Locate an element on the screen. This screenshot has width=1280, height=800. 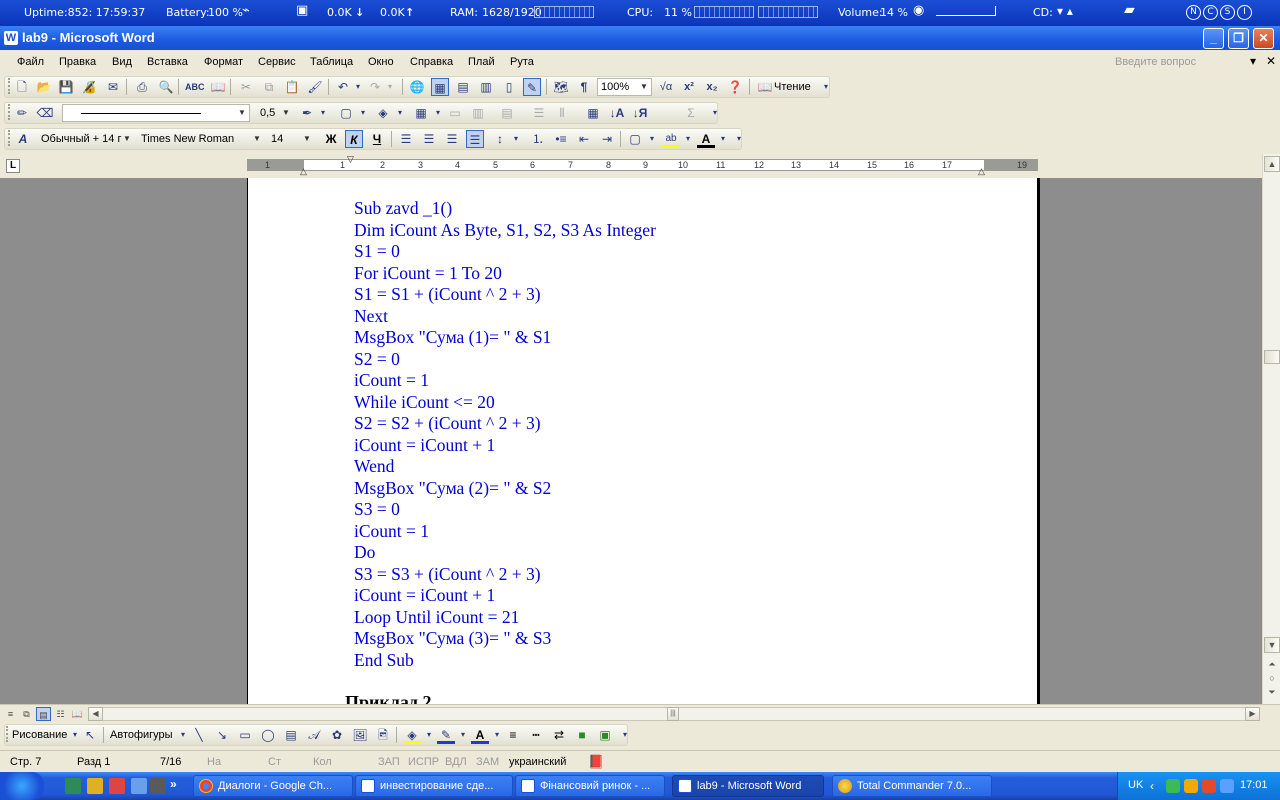
print-preview-icon: 🔍 is located at coordinates (166, 87).